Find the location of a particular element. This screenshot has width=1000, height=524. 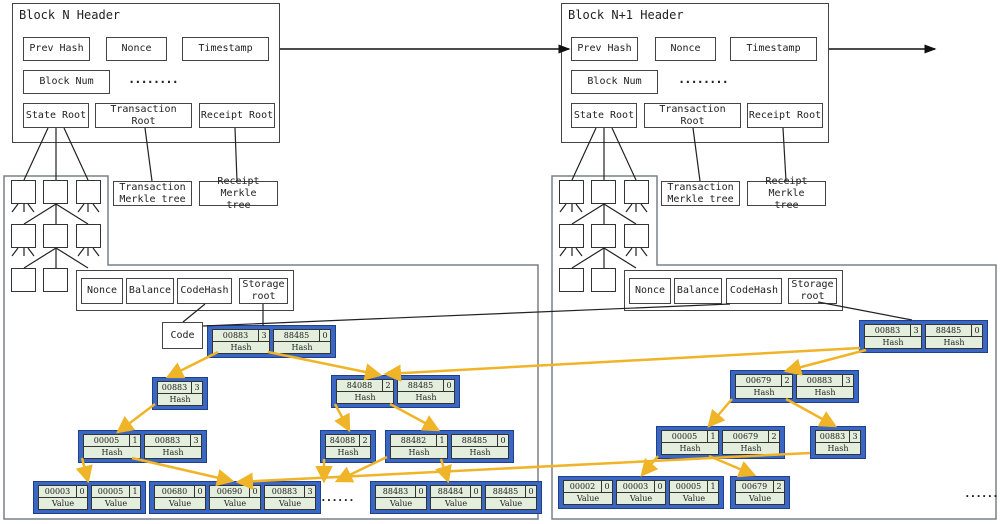

block-n1-receipt-tree: Receipt Merkle tree is located at coordinates (786, 193).